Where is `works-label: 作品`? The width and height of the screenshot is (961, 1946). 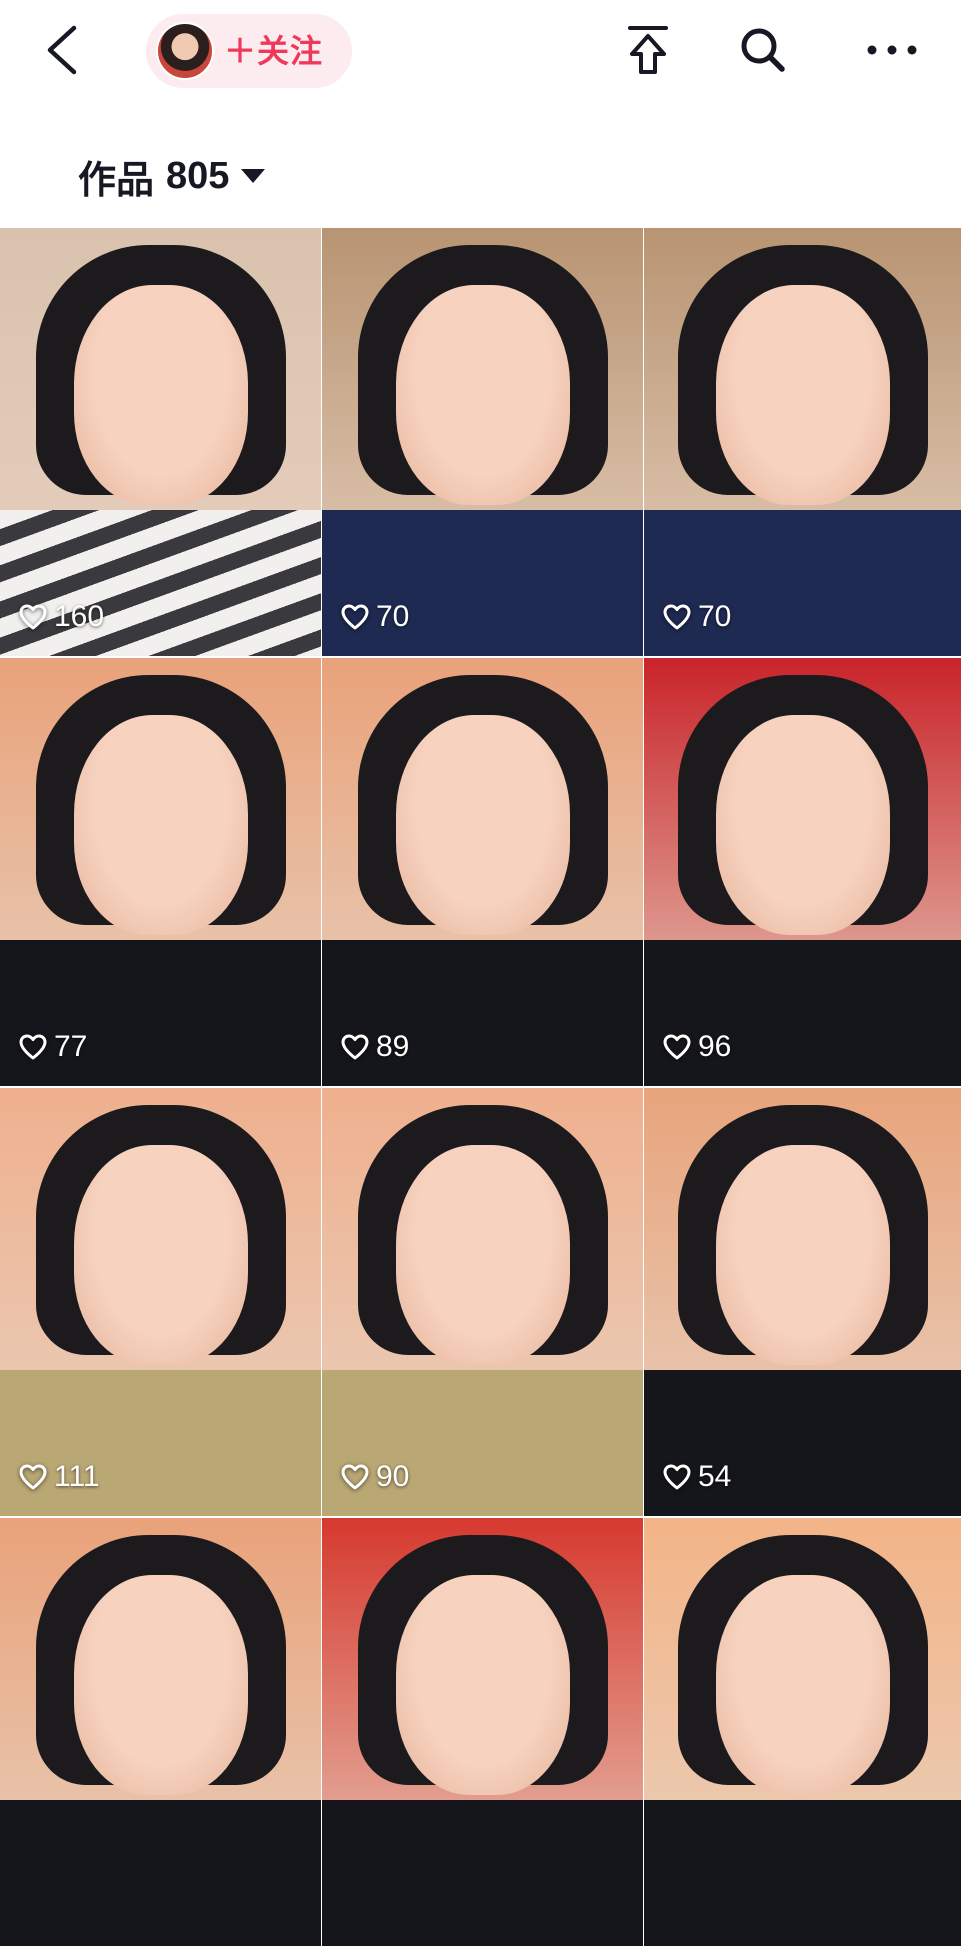
works-label: 作品 is located at coordinates (116, 180).